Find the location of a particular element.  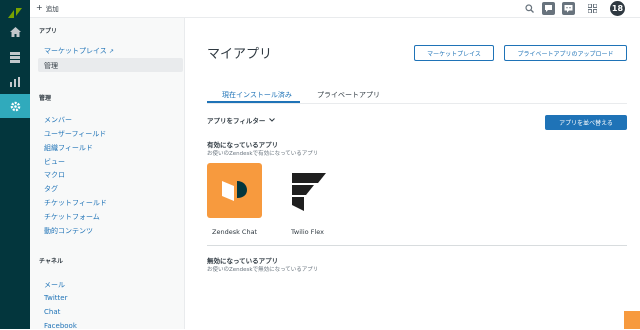

conversations-icon is located at coordinates (548, 8).